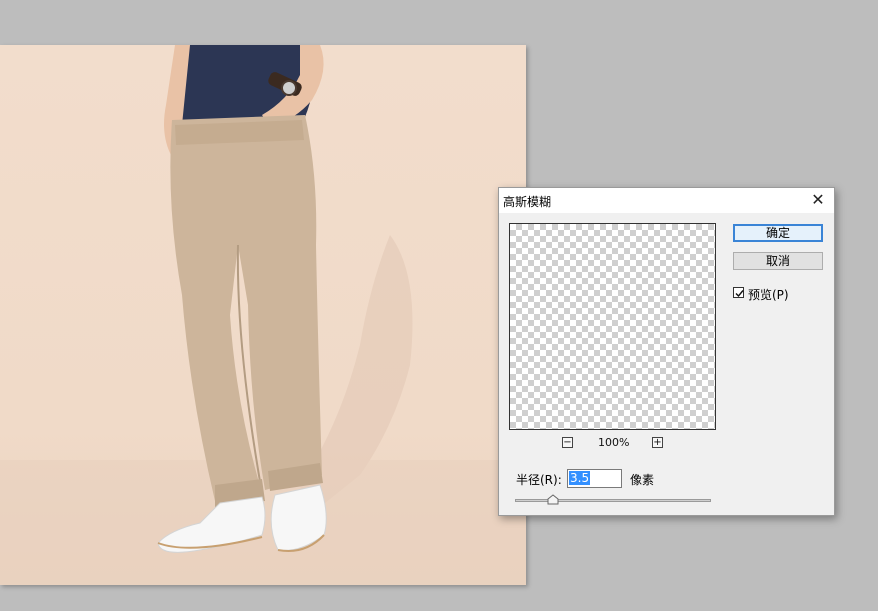  Describe the element at coordinates (768, 295) in the screenshot. I see `preview-checkbox-label: 预览(P)` at that location.